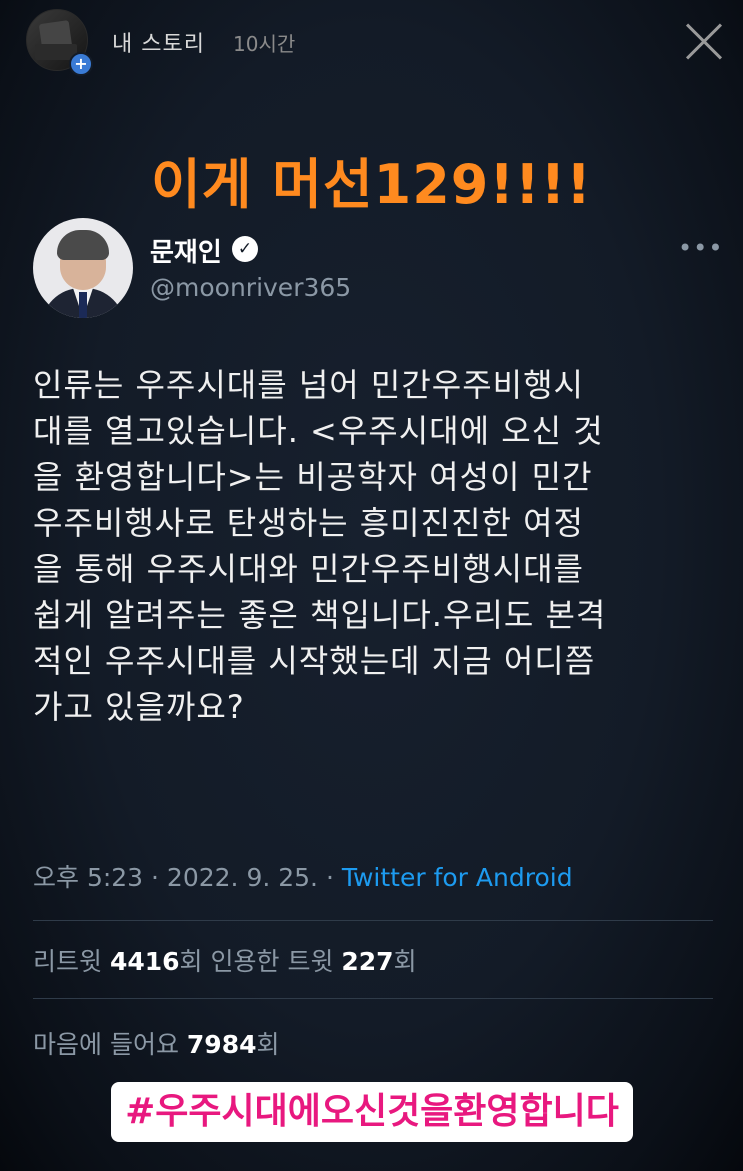 The height and width of the screenshot is (1171, 743). Describe the element at coordinates (405, 961) in the screenshot. I see `quote-tweets-unit: 회` at that location.